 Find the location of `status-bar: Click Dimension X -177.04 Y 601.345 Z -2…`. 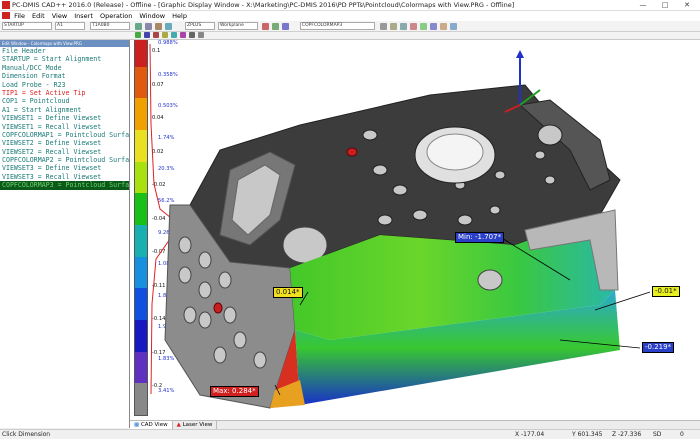

status-bar: Click Dimension X -177.04 Y 601.345 Z -2… is located at coordinates (350, 433).